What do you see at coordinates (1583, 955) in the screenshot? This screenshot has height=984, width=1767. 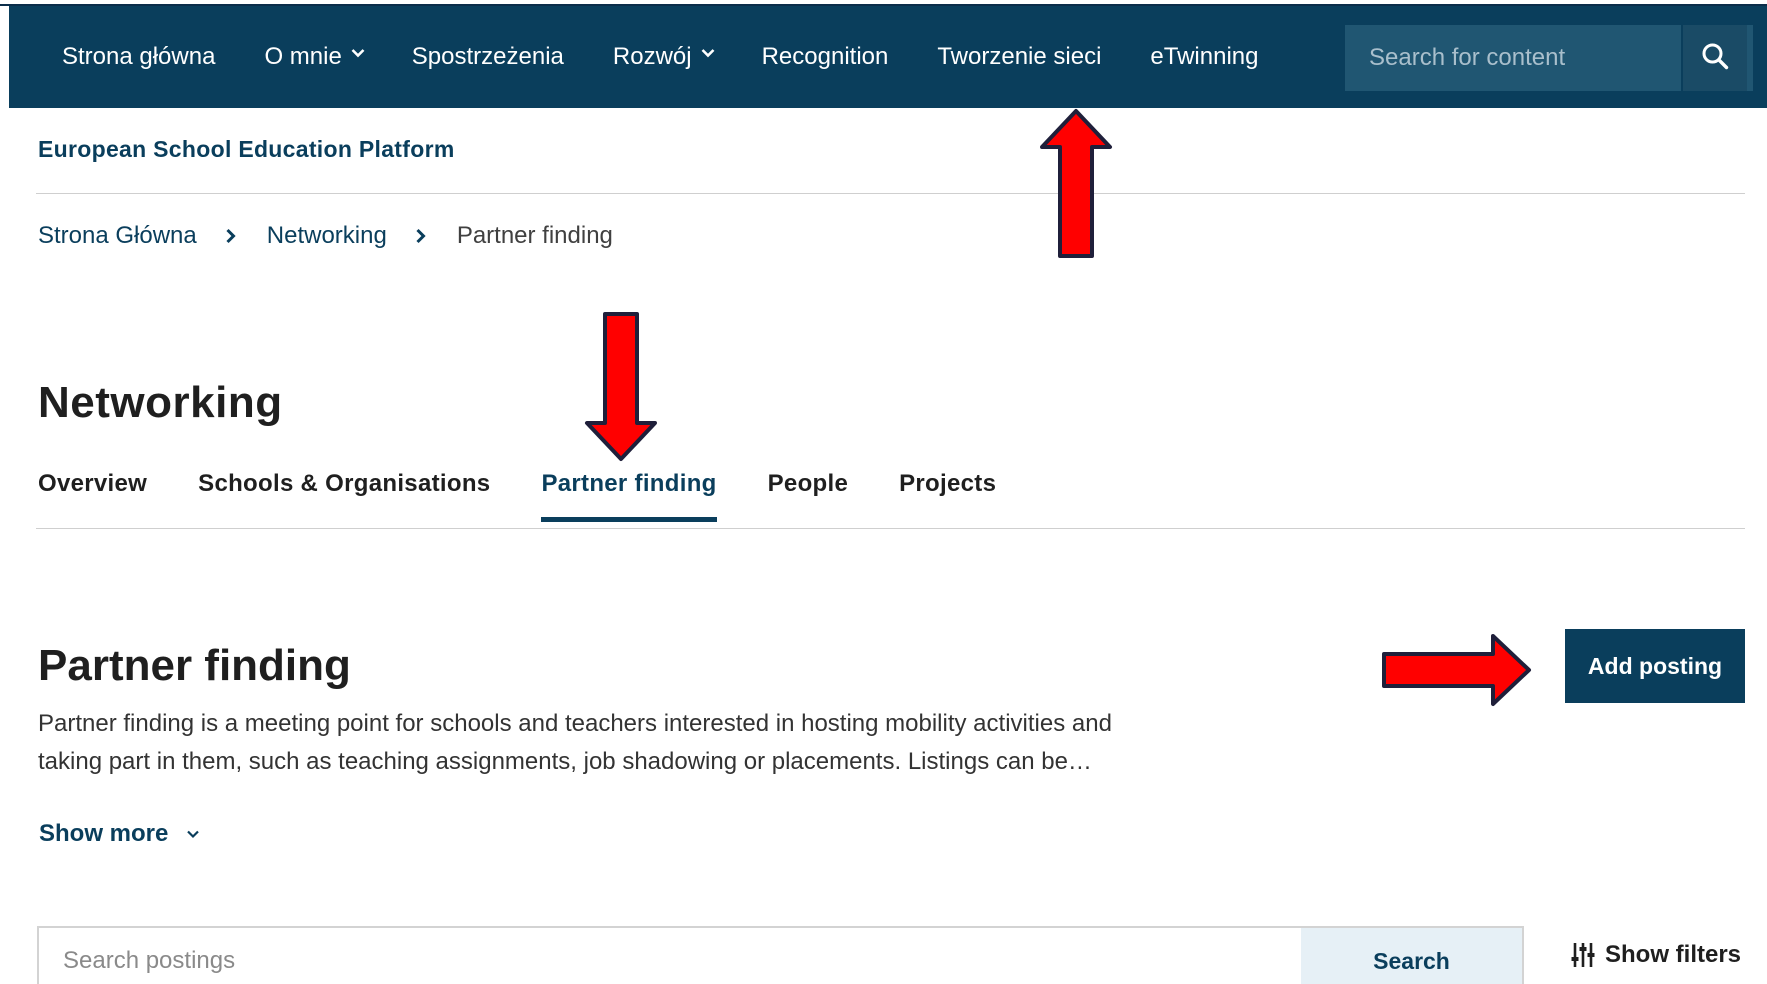 I see `filter-sliders-icon` at bounding box center [1583, 955].